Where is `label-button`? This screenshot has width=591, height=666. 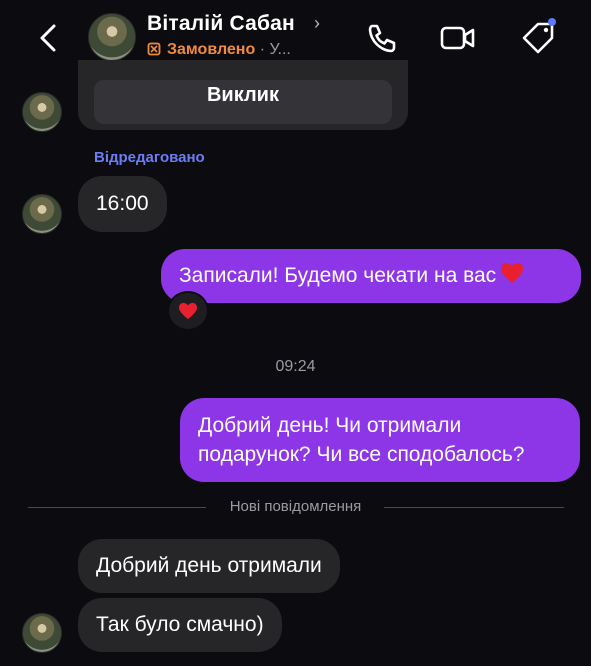 label-button is located at coordinates (538, 38).